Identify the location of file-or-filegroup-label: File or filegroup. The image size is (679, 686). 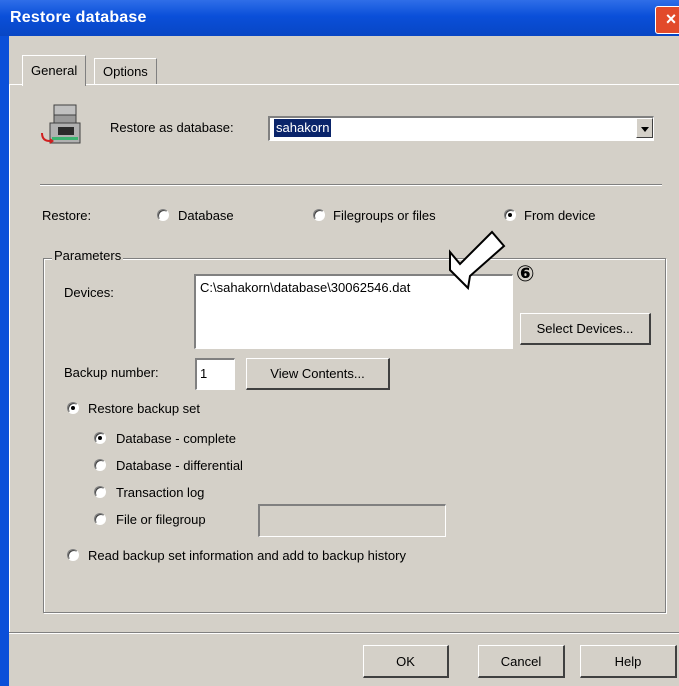
(161, 519).